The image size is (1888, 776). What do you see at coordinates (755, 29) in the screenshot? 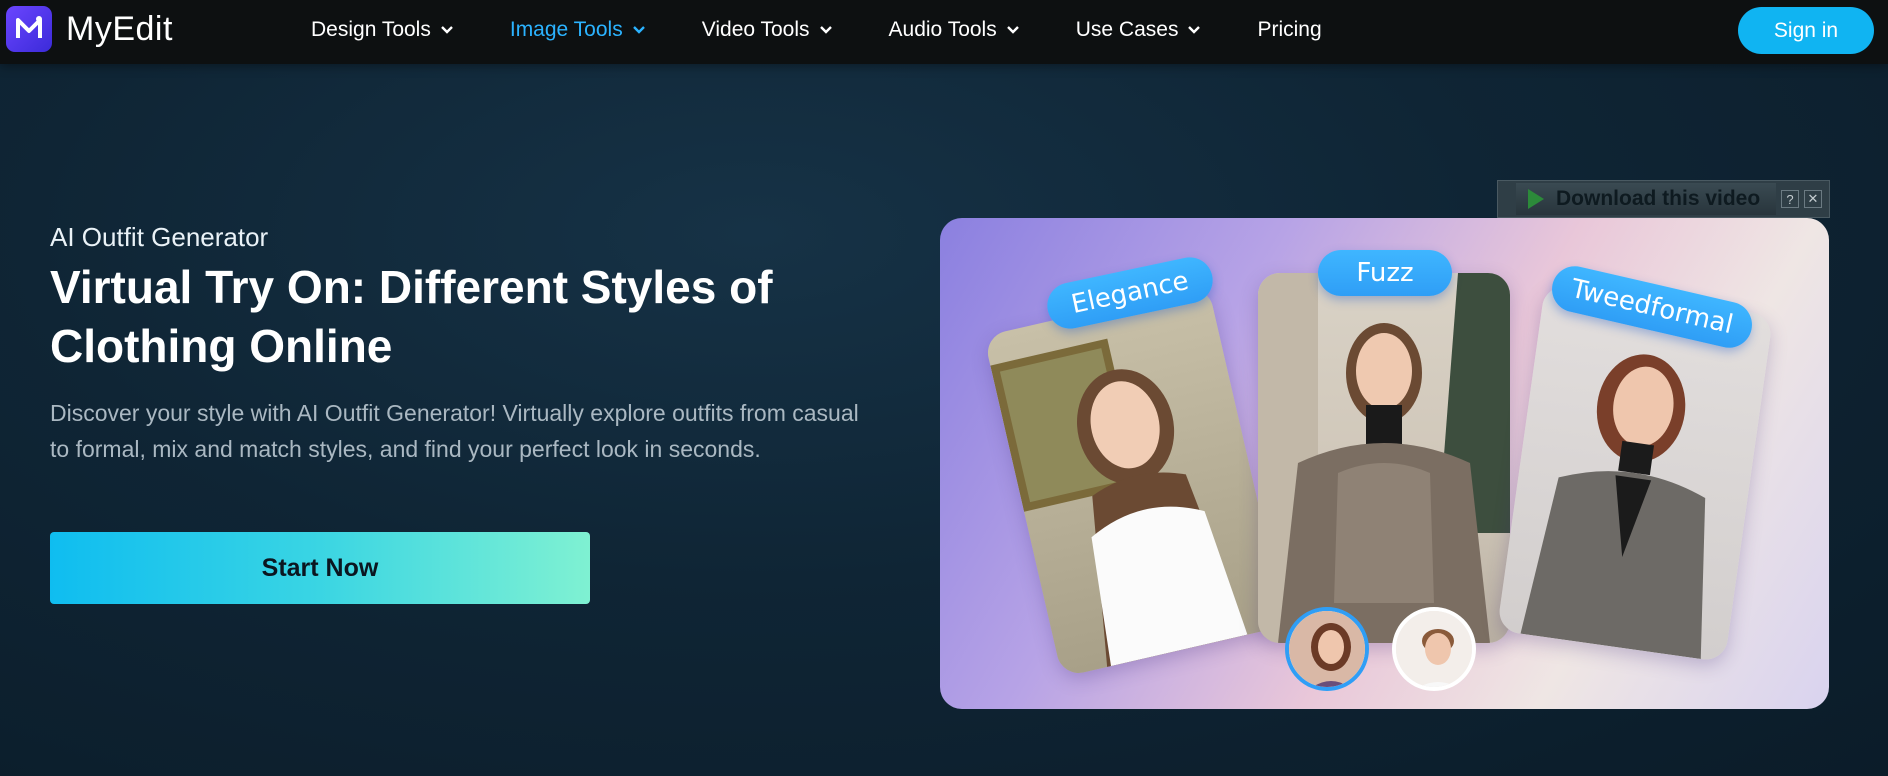
I see `nav-label: Video Tools` at bounding box center [755, 29].